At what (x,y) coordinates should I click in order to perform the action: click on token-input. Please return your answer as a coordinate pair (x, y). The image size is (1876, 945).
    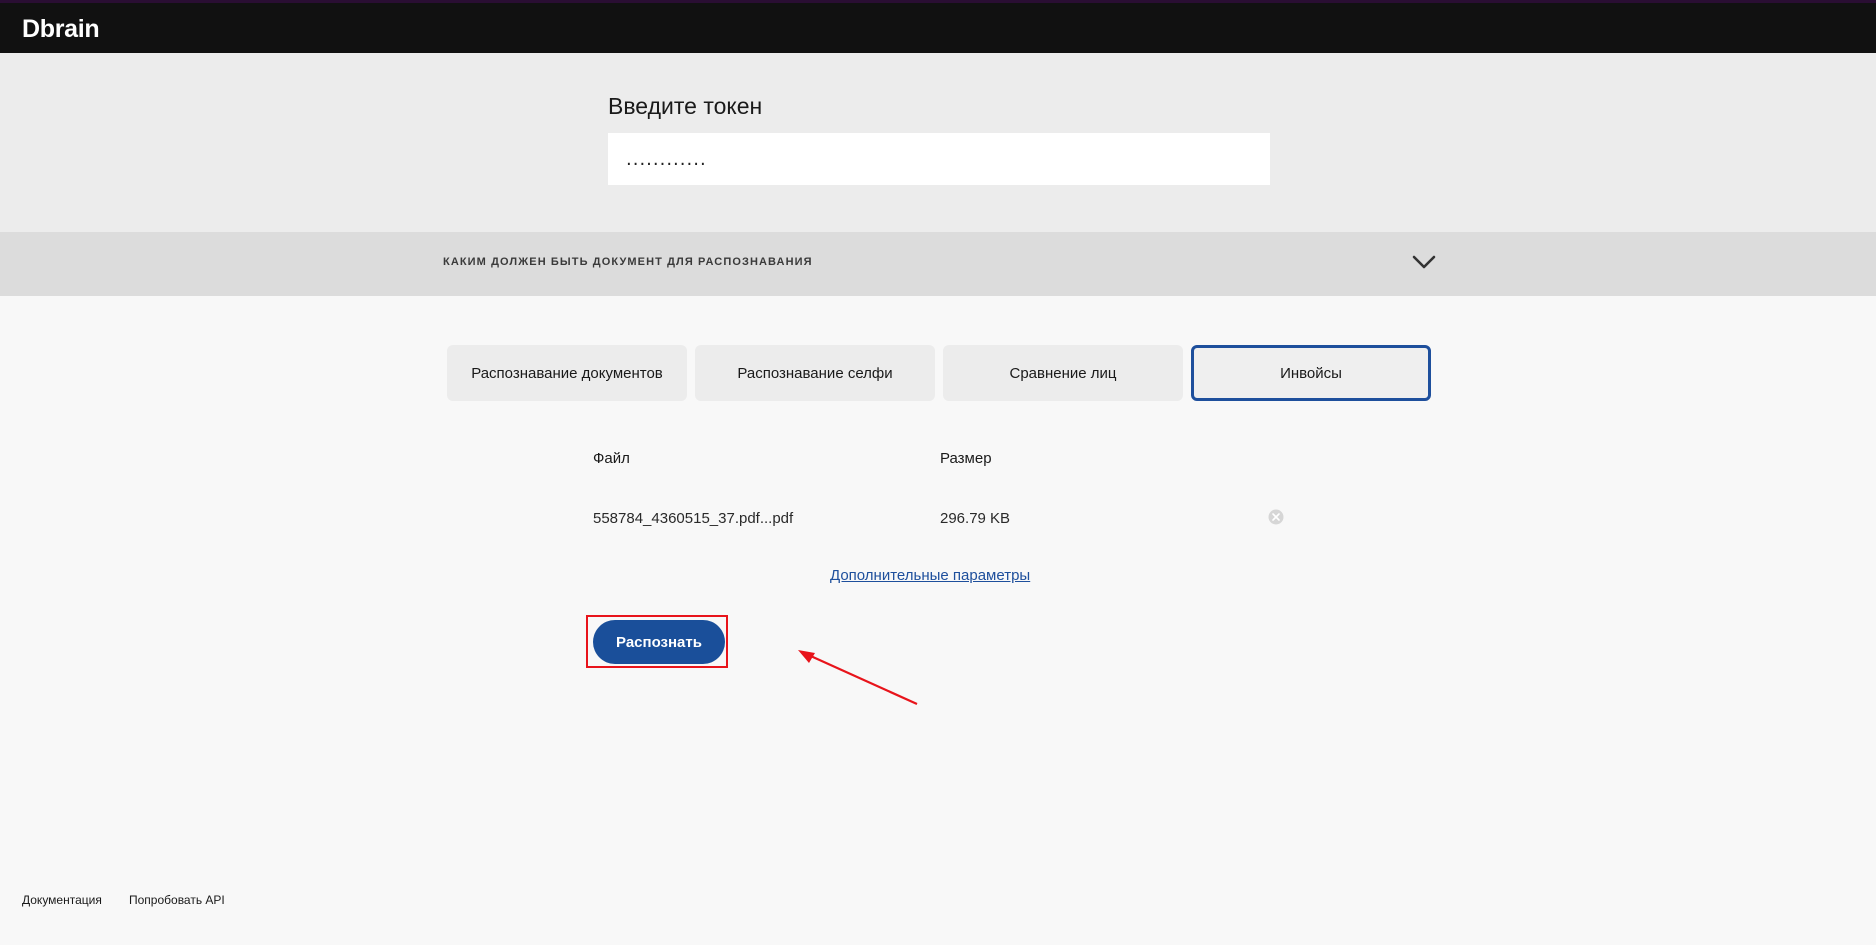
    Looking at the image, I should click on (939, 159).